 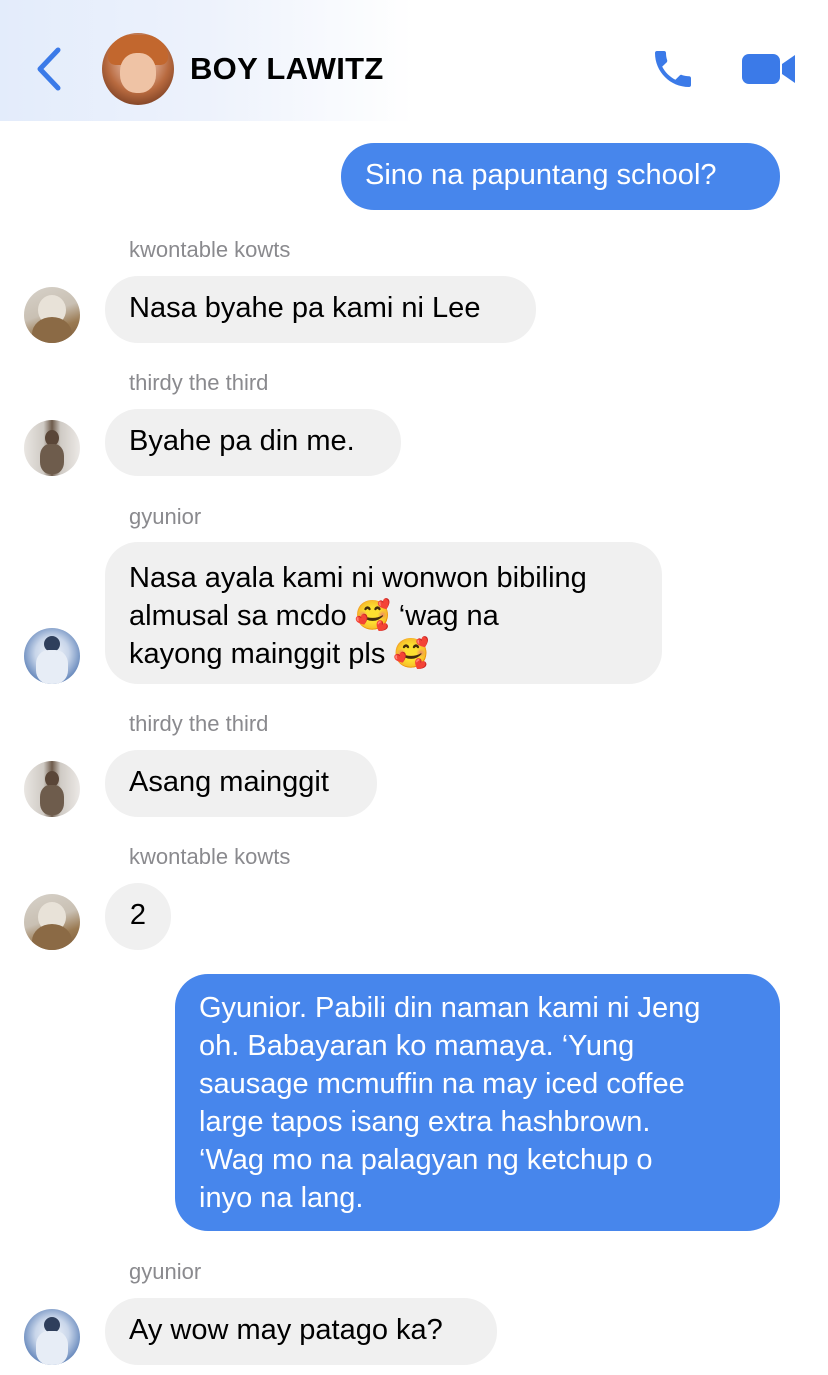 I want to click on message-bubble-incoming: Nasa byahe pa kami ni Lee, so click(x=320, y=309).